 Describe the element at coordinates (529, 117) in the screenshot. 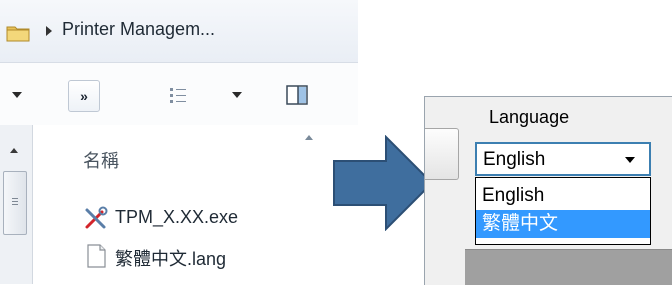

I see `language-label: Language` at that location.